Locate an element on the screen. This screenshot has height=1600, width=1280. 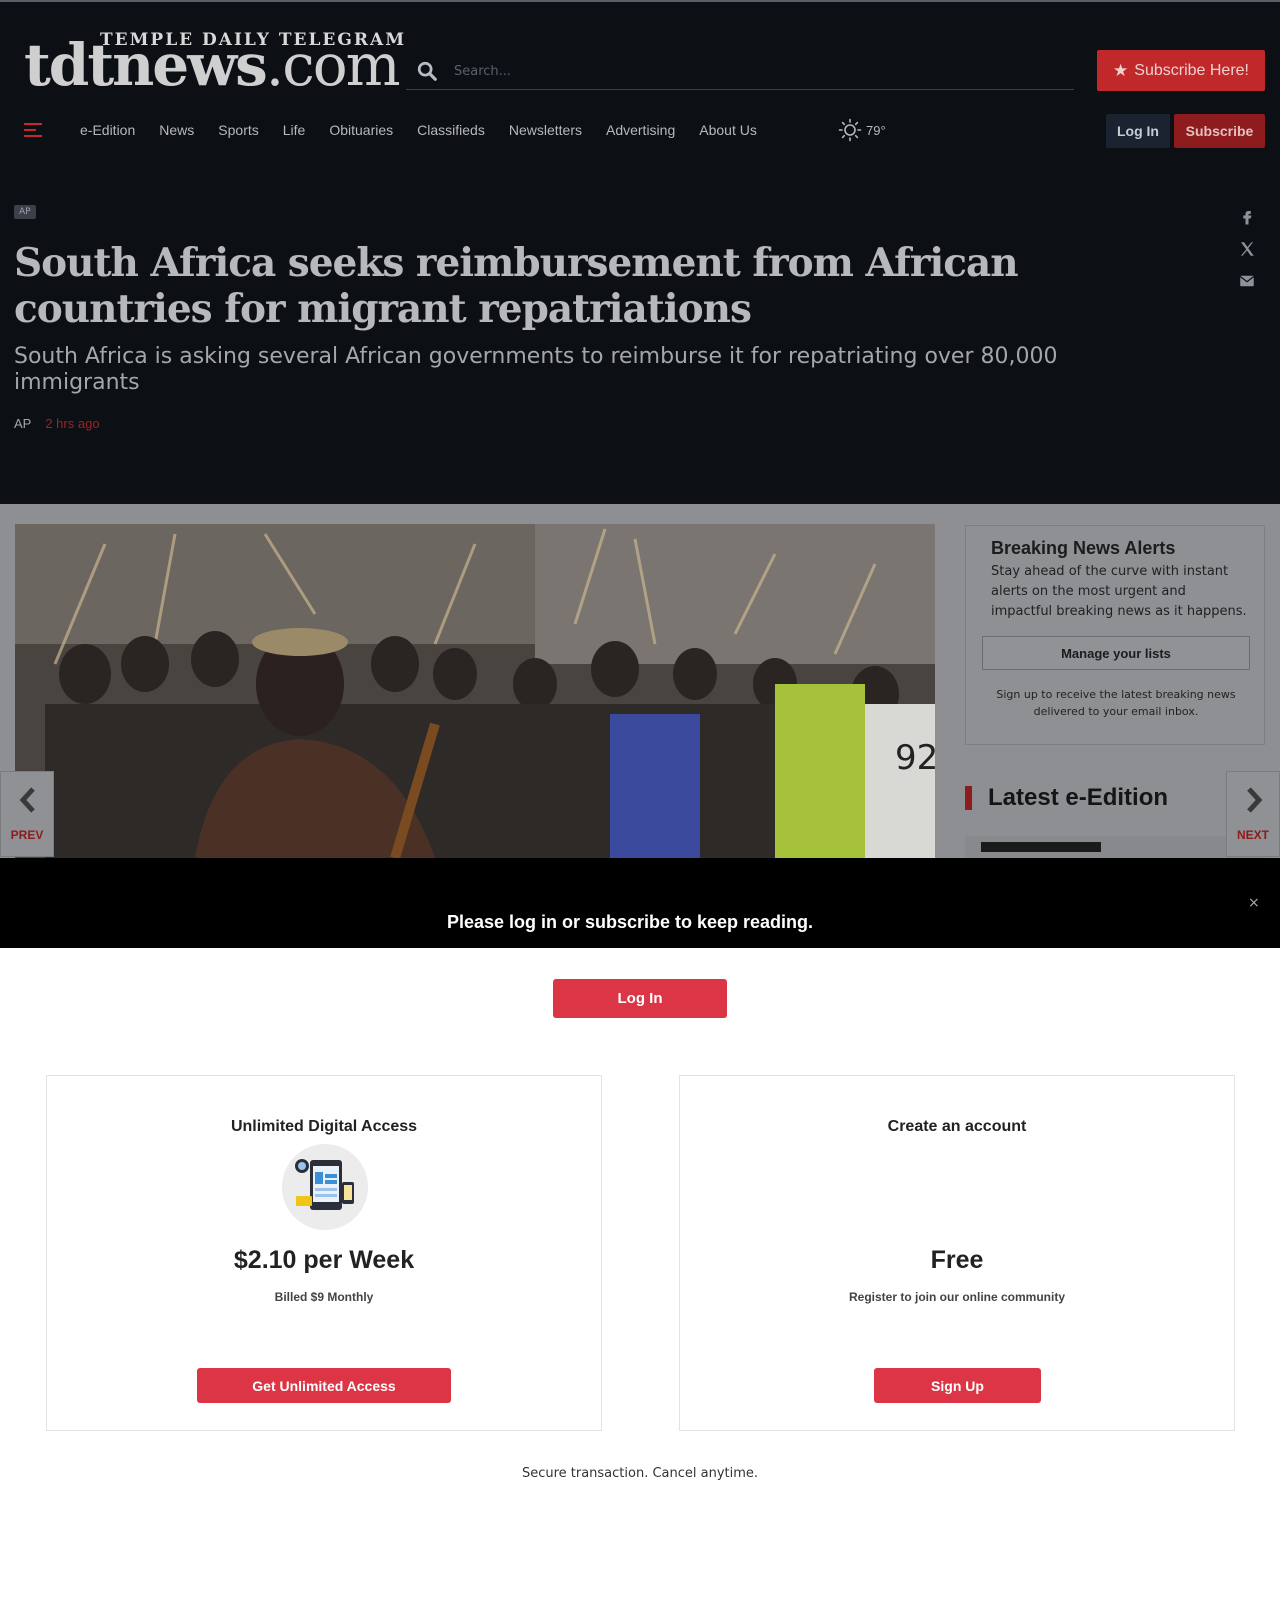
article-source-tag: AP is located at coordinates (25, 212).